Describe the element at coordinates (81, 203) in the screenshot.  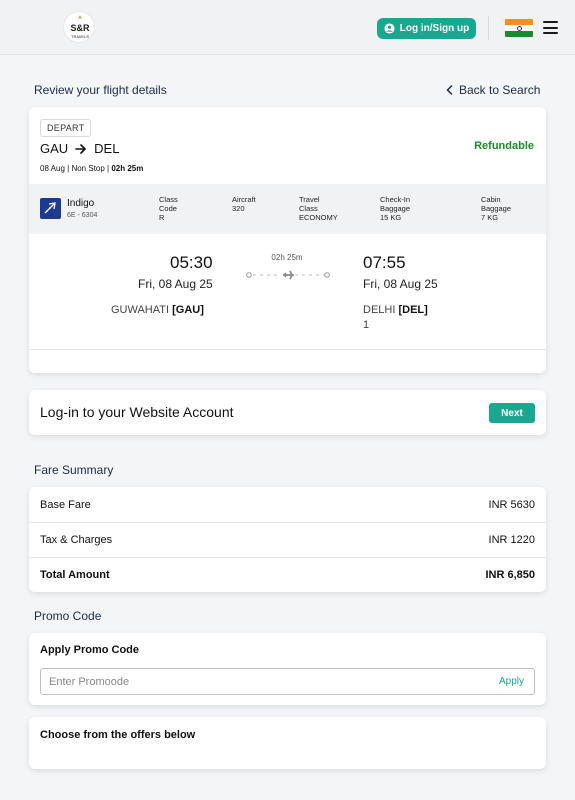
I see `airline-name: Indigo` at that location.